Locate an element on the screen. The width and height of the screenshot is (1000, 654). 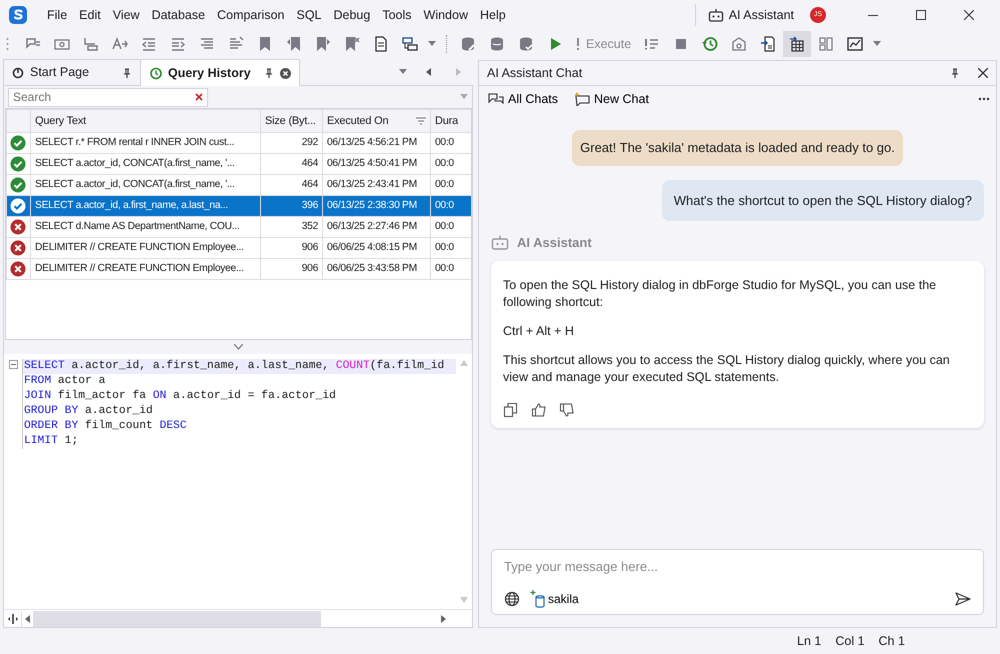
column-header: Dura is located at coordinates (450, 121).